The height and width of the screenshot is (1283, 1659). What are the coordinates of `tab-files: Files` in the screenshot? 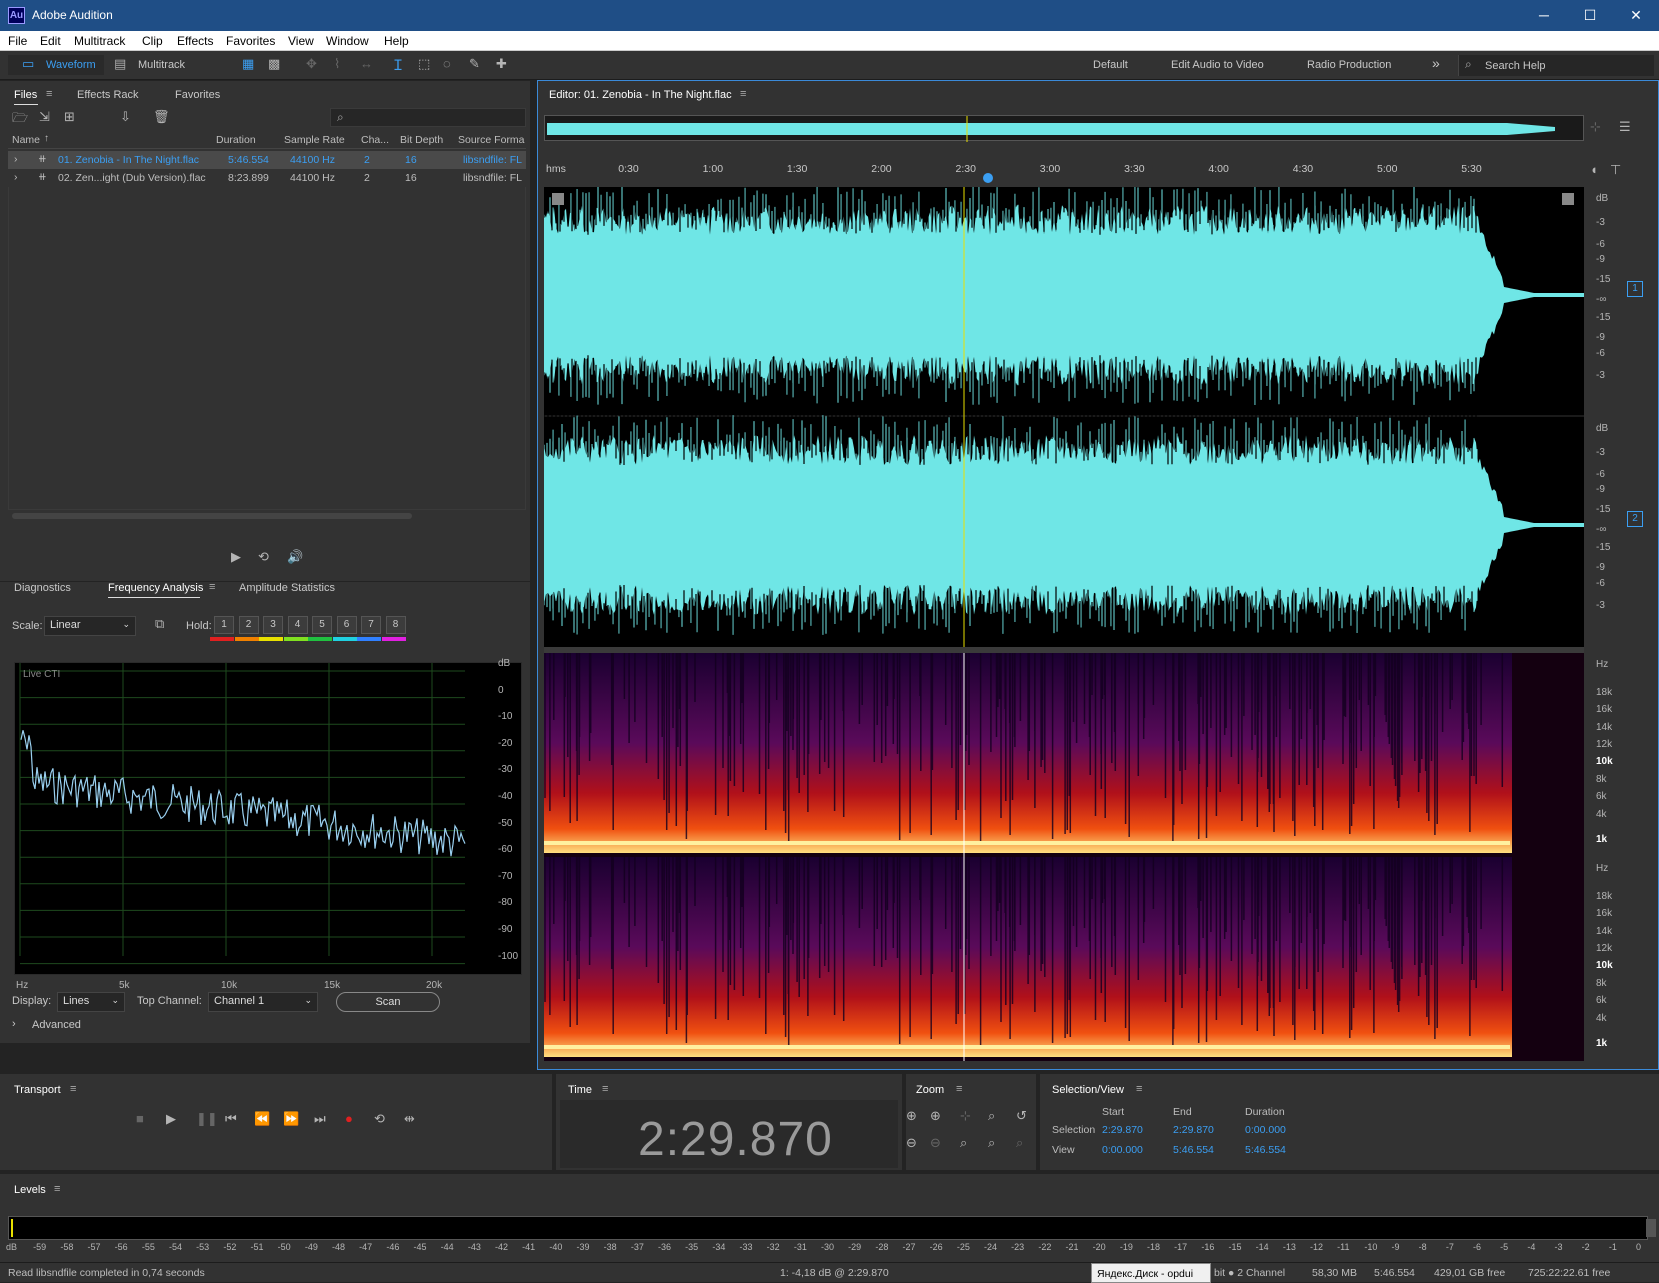 It's located at (25, 95).